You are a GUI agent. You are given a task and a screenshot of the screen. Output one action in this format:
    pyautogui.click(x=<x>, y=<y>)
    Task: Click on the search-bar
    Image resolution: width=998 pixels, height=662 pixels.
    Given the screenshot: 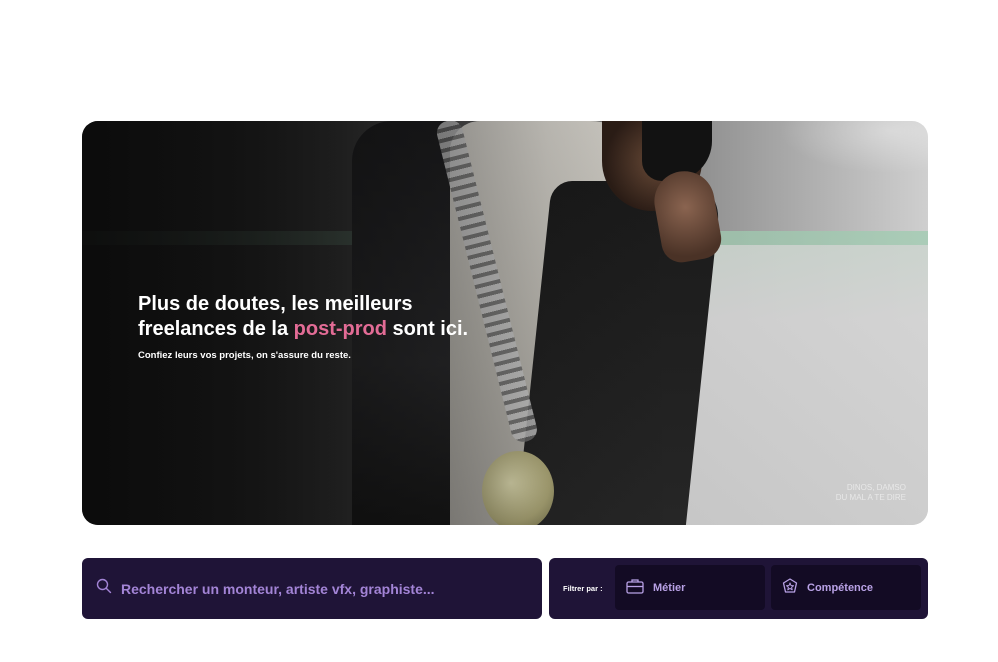 What is the action you would take?
    pyautogui.click(x=312, y=588)
    